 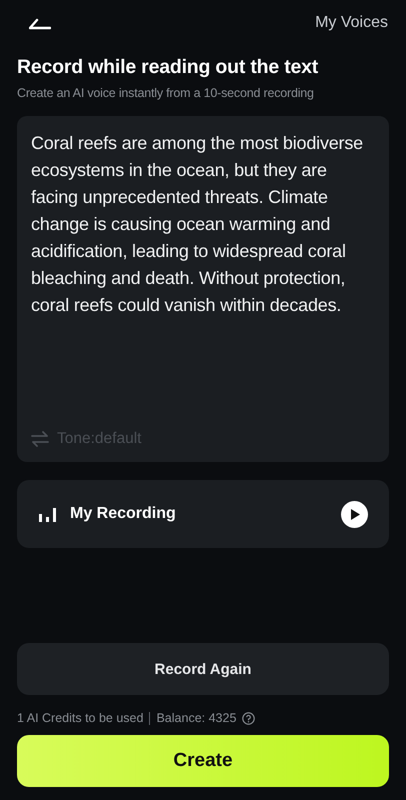 What do you see at coordinates (351, 23) in the screenshot?
I see `my-voices-link: My Voices` at bounding box center [351, 23].